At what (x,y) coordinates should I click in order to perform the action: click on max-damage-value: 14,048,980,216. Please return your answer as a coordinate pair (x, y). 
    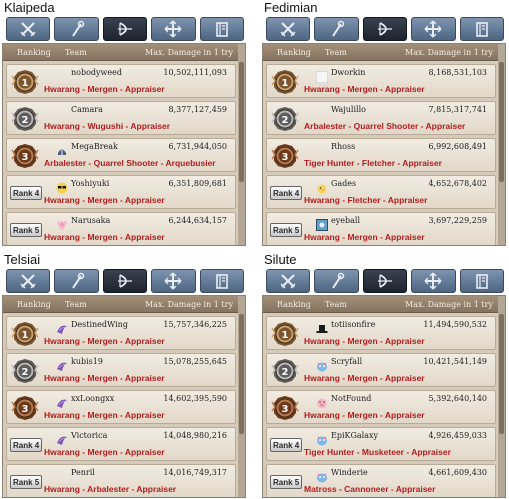
    Looking at the image, I should click on (195, 435).